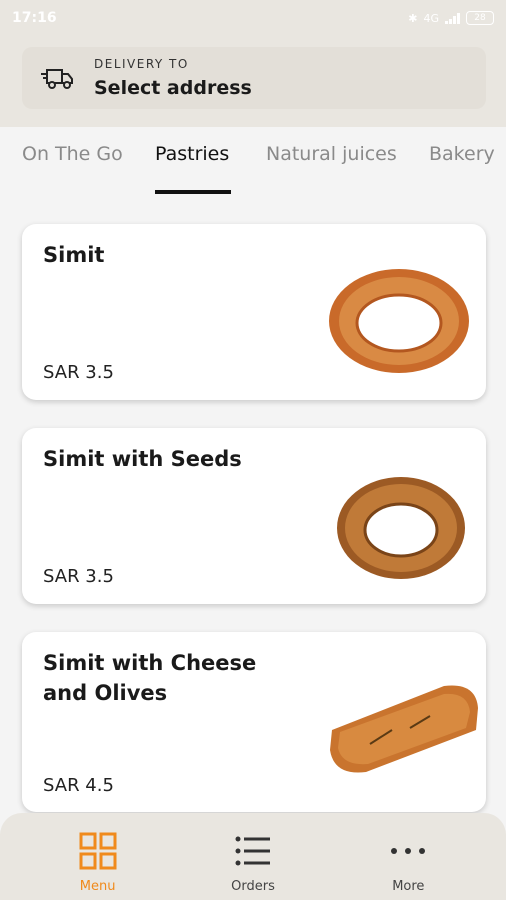 This screenshot has height=900, width=506. What do you see at coordinates (254, 78) in the screenshot?
I see `delivery-address-selector: DELIVERY TO Select address` at bounding box center [254, 78].